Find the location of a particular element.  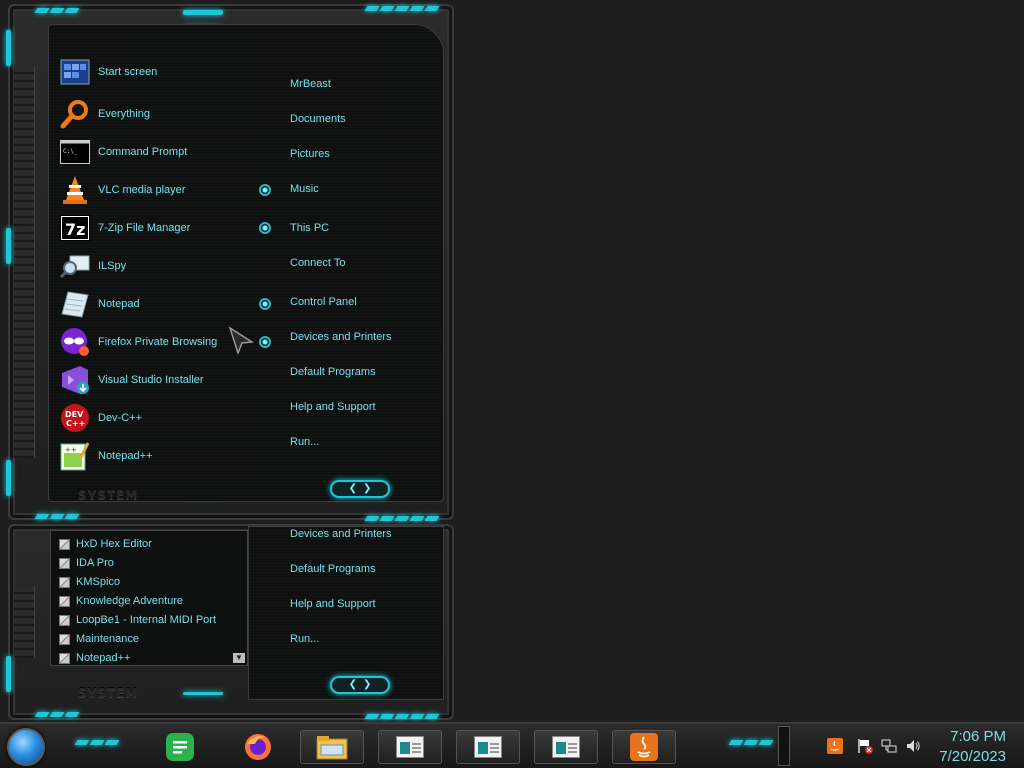

visual-studio-icon is located at coordinates (75, 380).